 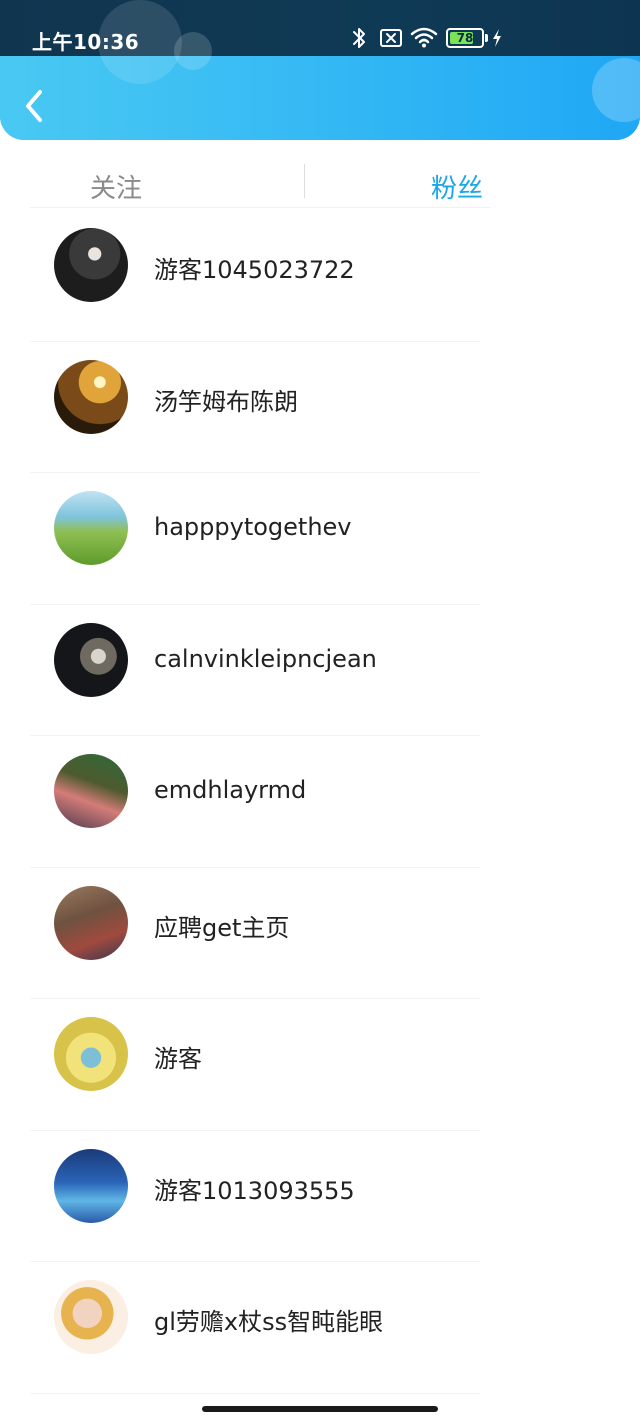 What do you see at coordinates (193, 51) in the screenshot?
I see `decor-bubble` at bounding box center [193, 51].